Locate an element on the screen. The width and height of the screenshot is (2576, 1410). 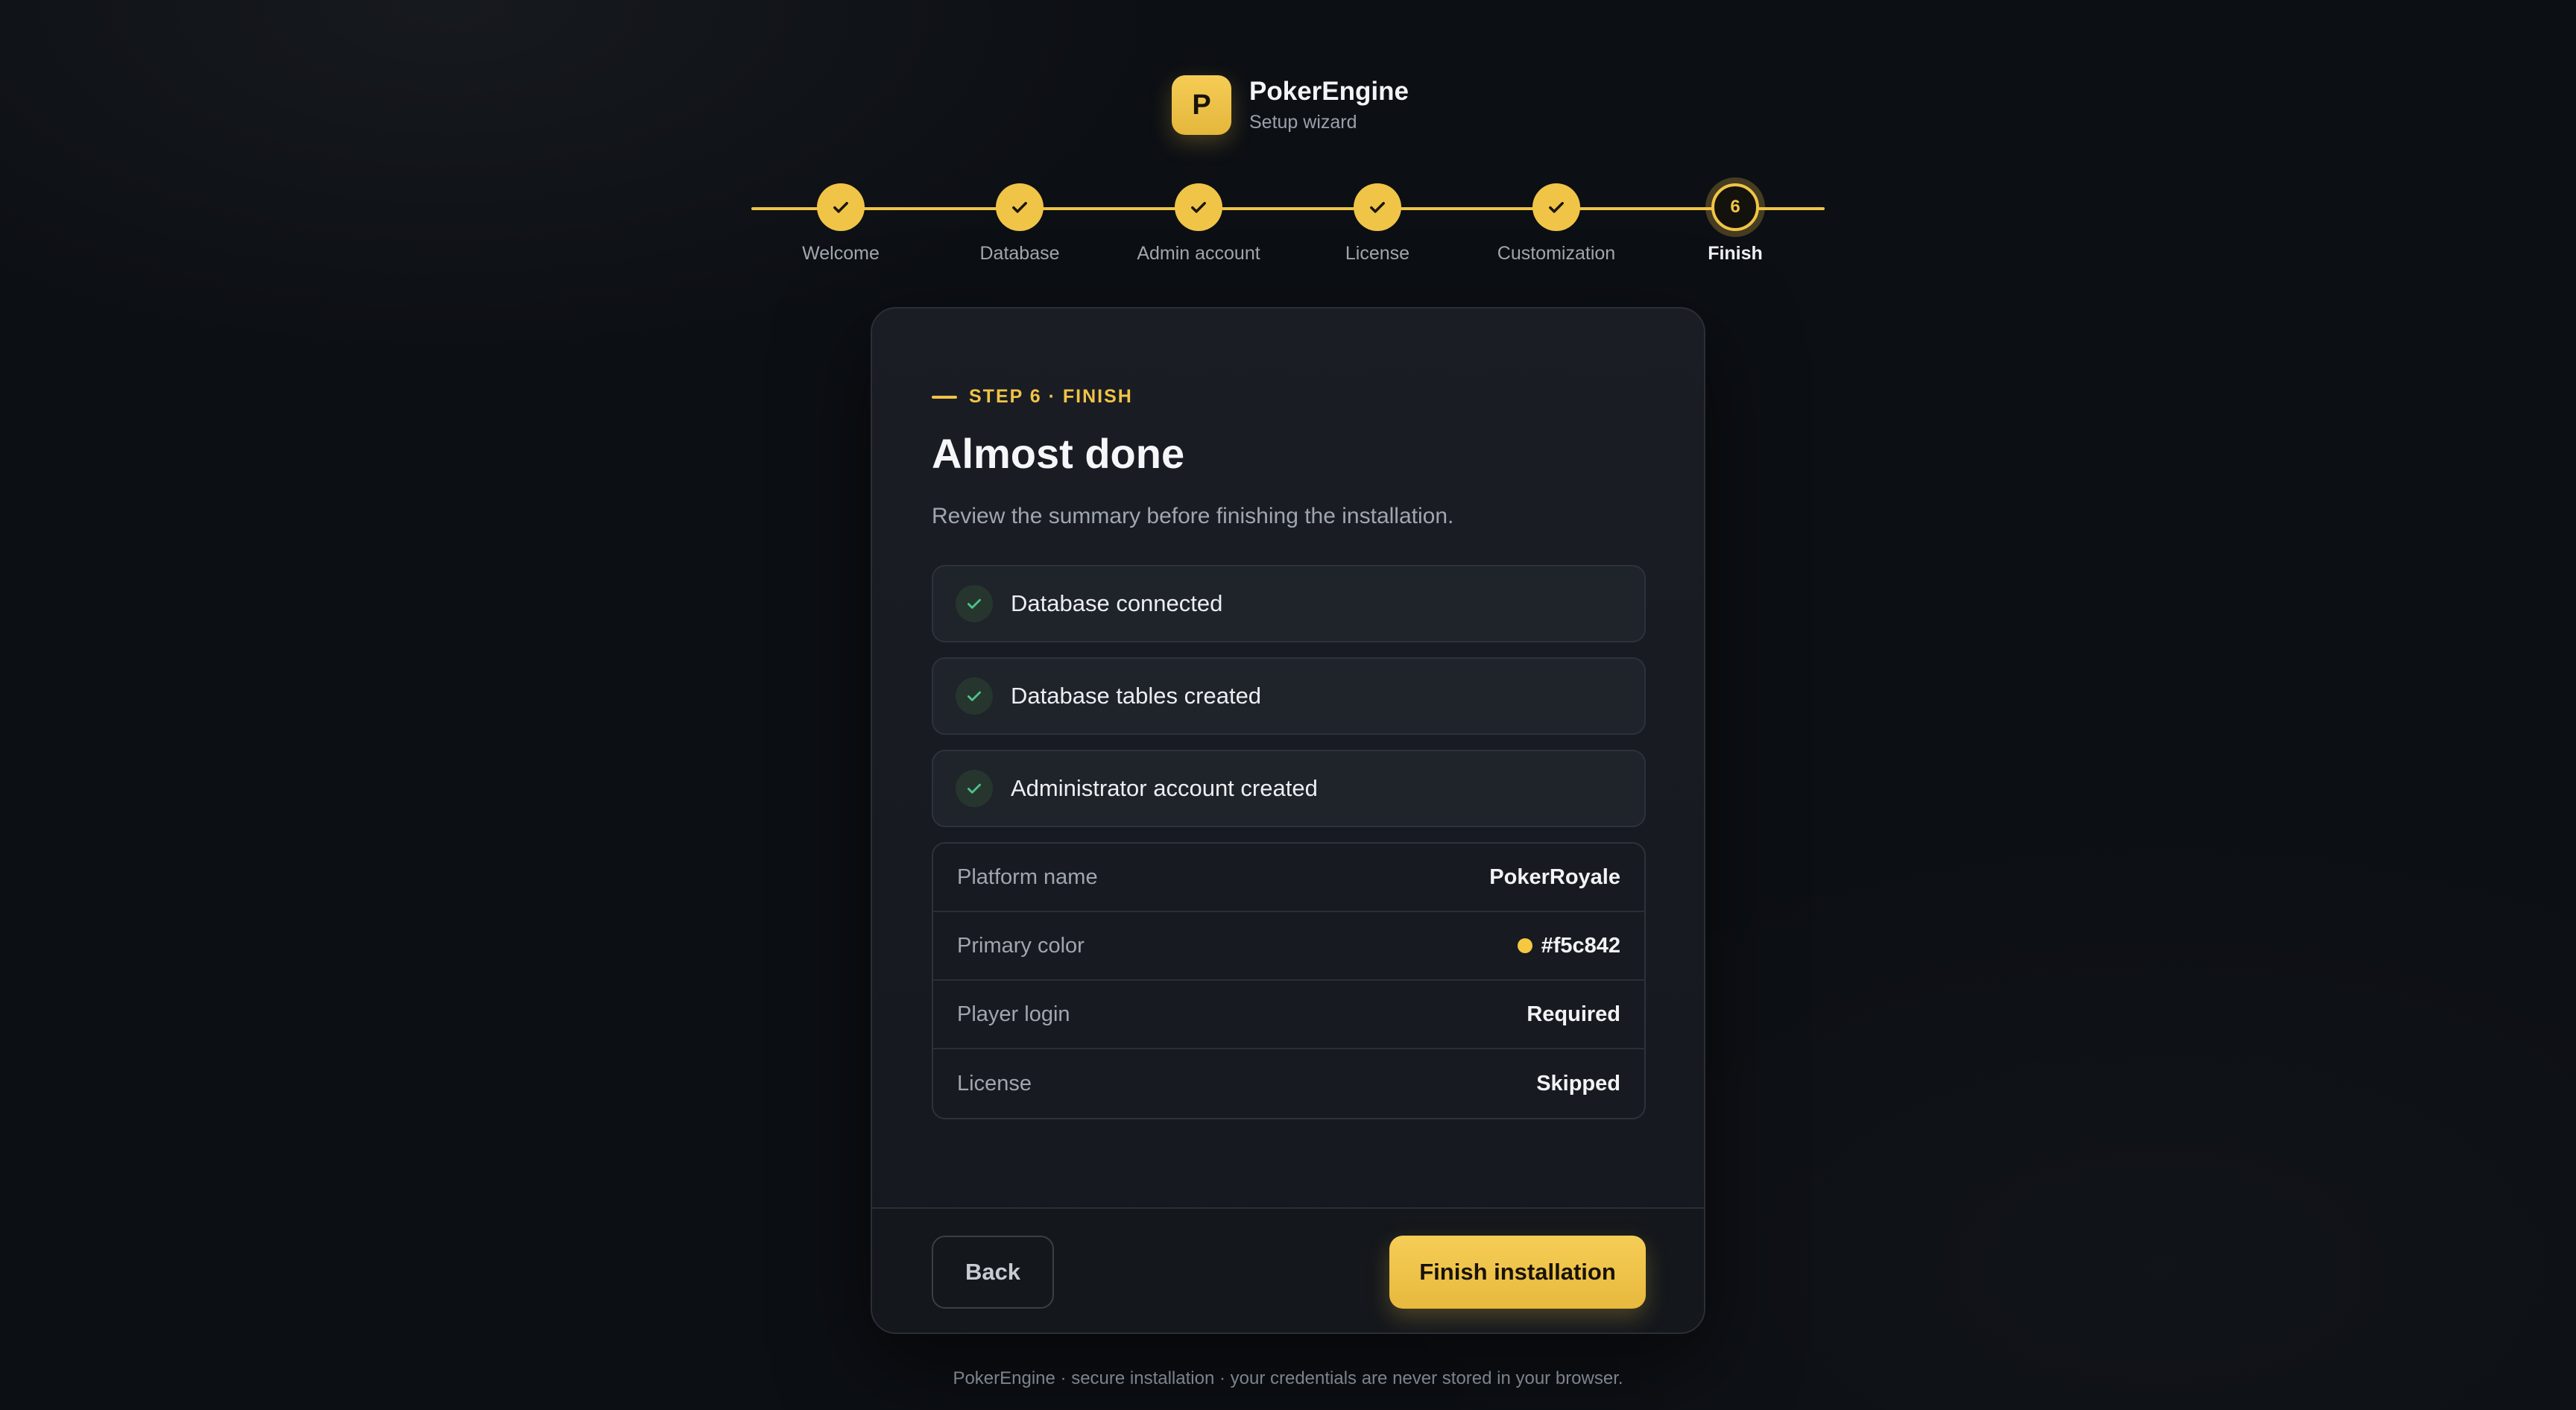
step-database: Database is located at coordinates (1019, 224).